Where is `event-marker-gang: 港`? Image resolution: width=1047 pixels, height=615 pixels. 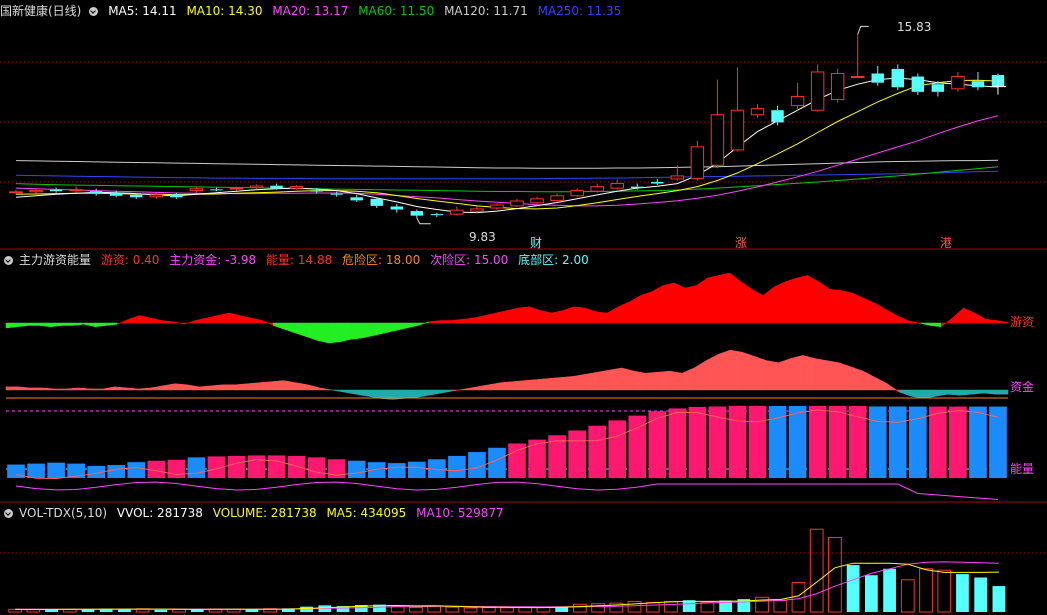 event-marker-gang: 港 is located at coordinates (946, 243).